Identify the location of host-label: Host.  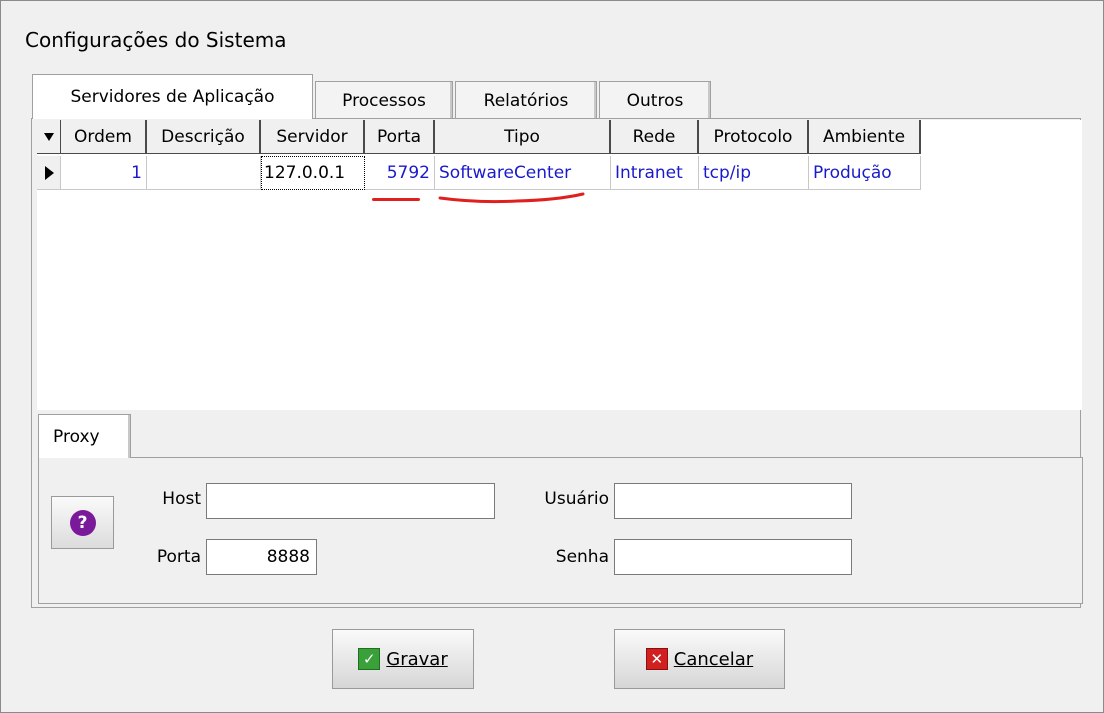
(181, 499).